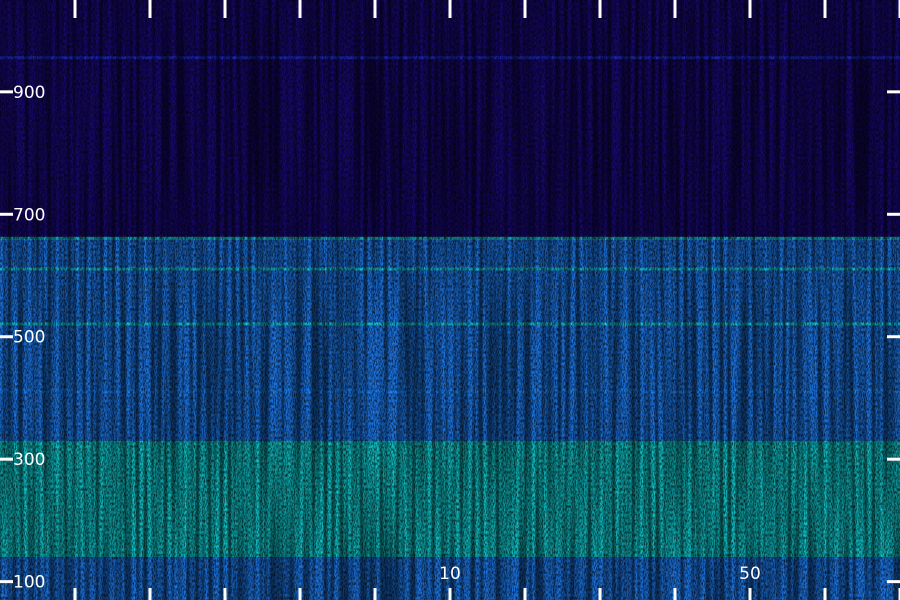 Image resolution: width=900 pixels, height=600 pixels. Describe the element at coordinates (29, 338) in the screenshot. I see `y-tick-label-500: 500` at that location.